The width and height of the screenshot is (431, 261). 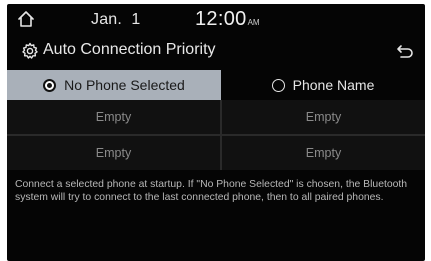 I want to click on option-no-phone-selected: No Phone Selected, so click(x=114, y=85).